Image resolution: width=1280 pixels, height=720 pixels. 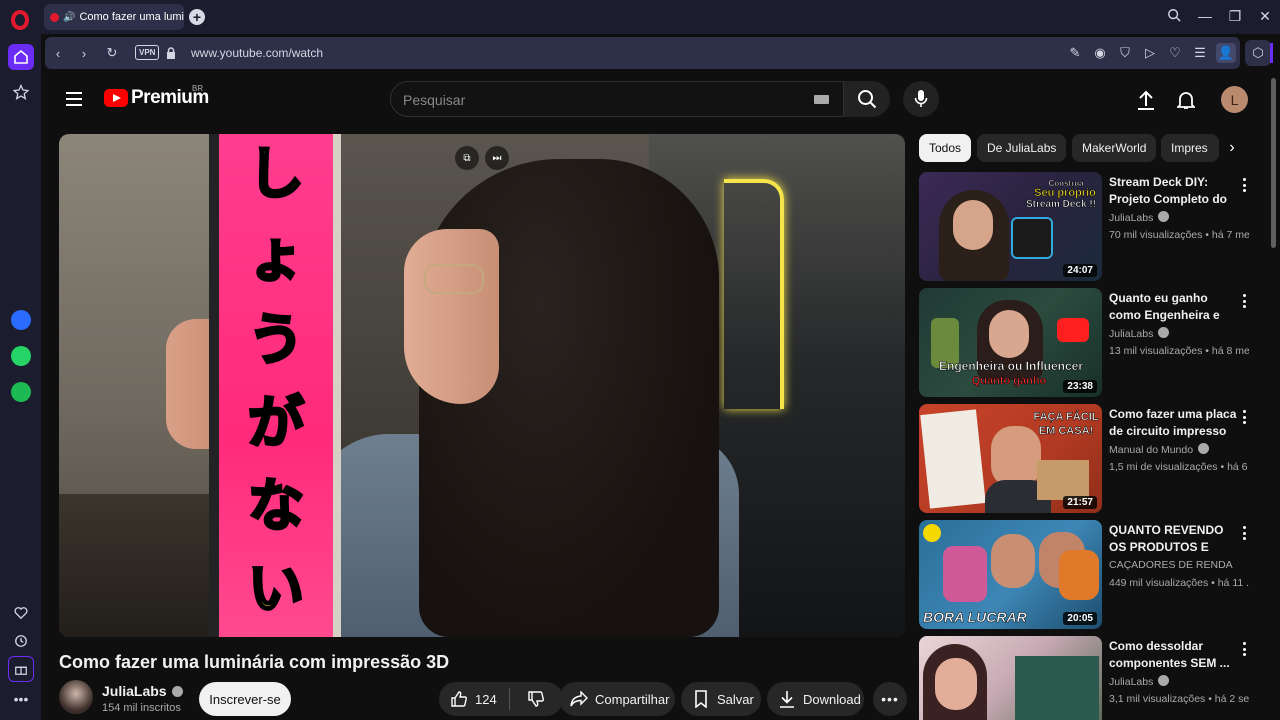 What do you see at coordinates (21, 669) in the screenshot?
I see `gift-icon` at bounding box center [21, 669].